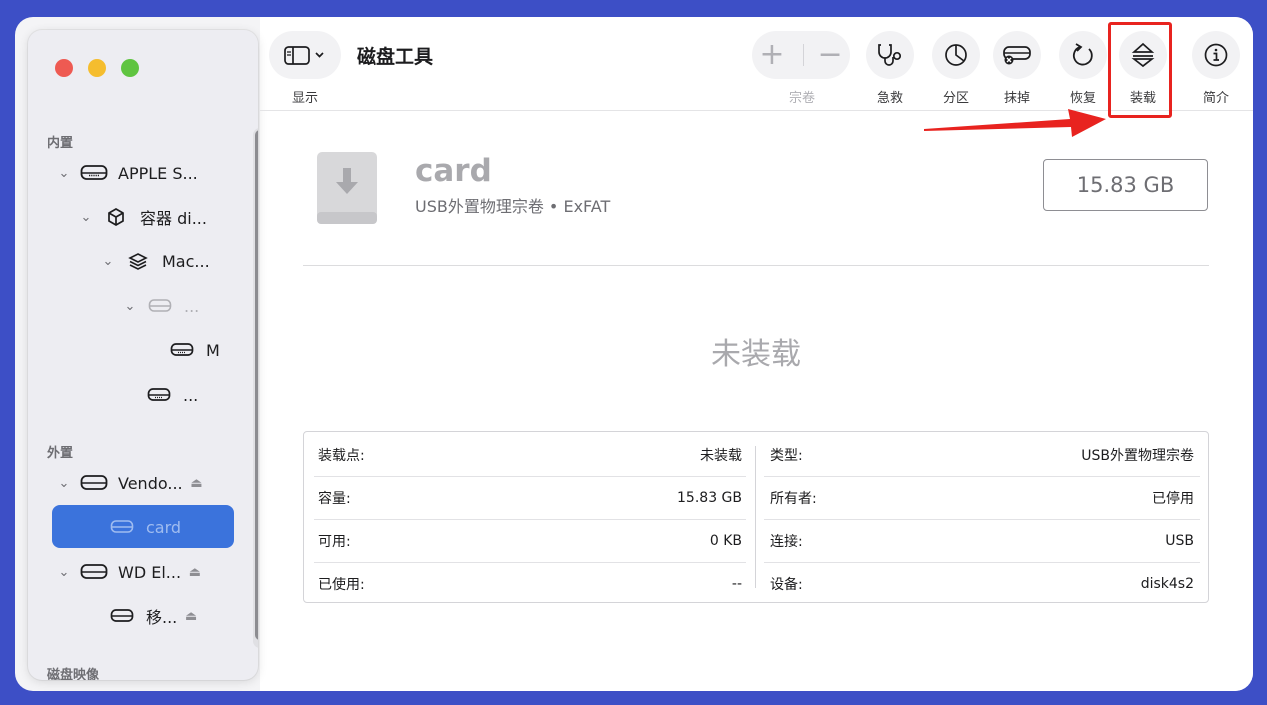  I want to click on first-aid-button, so click(890, 55).